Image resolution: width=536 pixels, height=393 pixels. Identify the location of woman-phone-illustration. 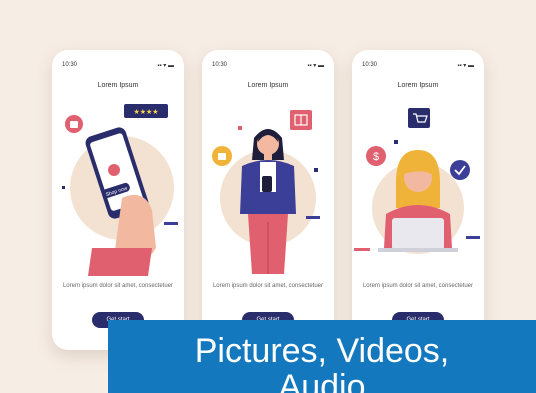
(266, 192).